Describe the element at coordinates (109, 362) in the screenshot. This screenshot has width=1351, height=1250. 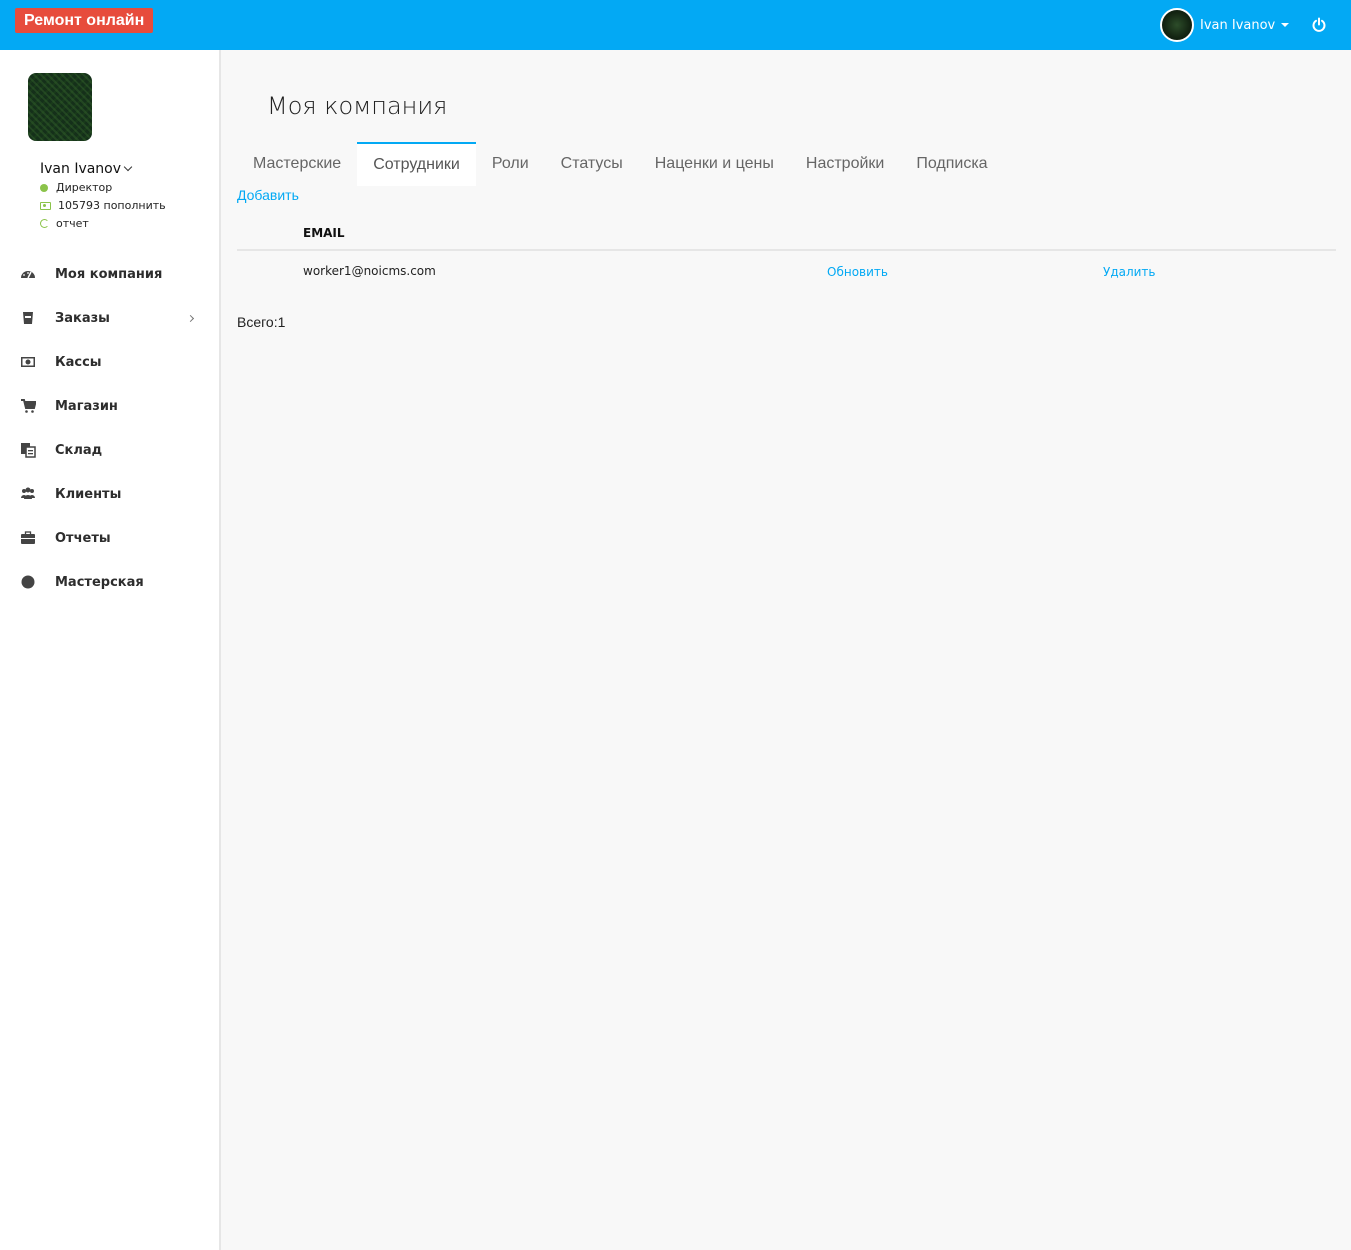
I see `sidebar-item-cash: Кассы` at that location.